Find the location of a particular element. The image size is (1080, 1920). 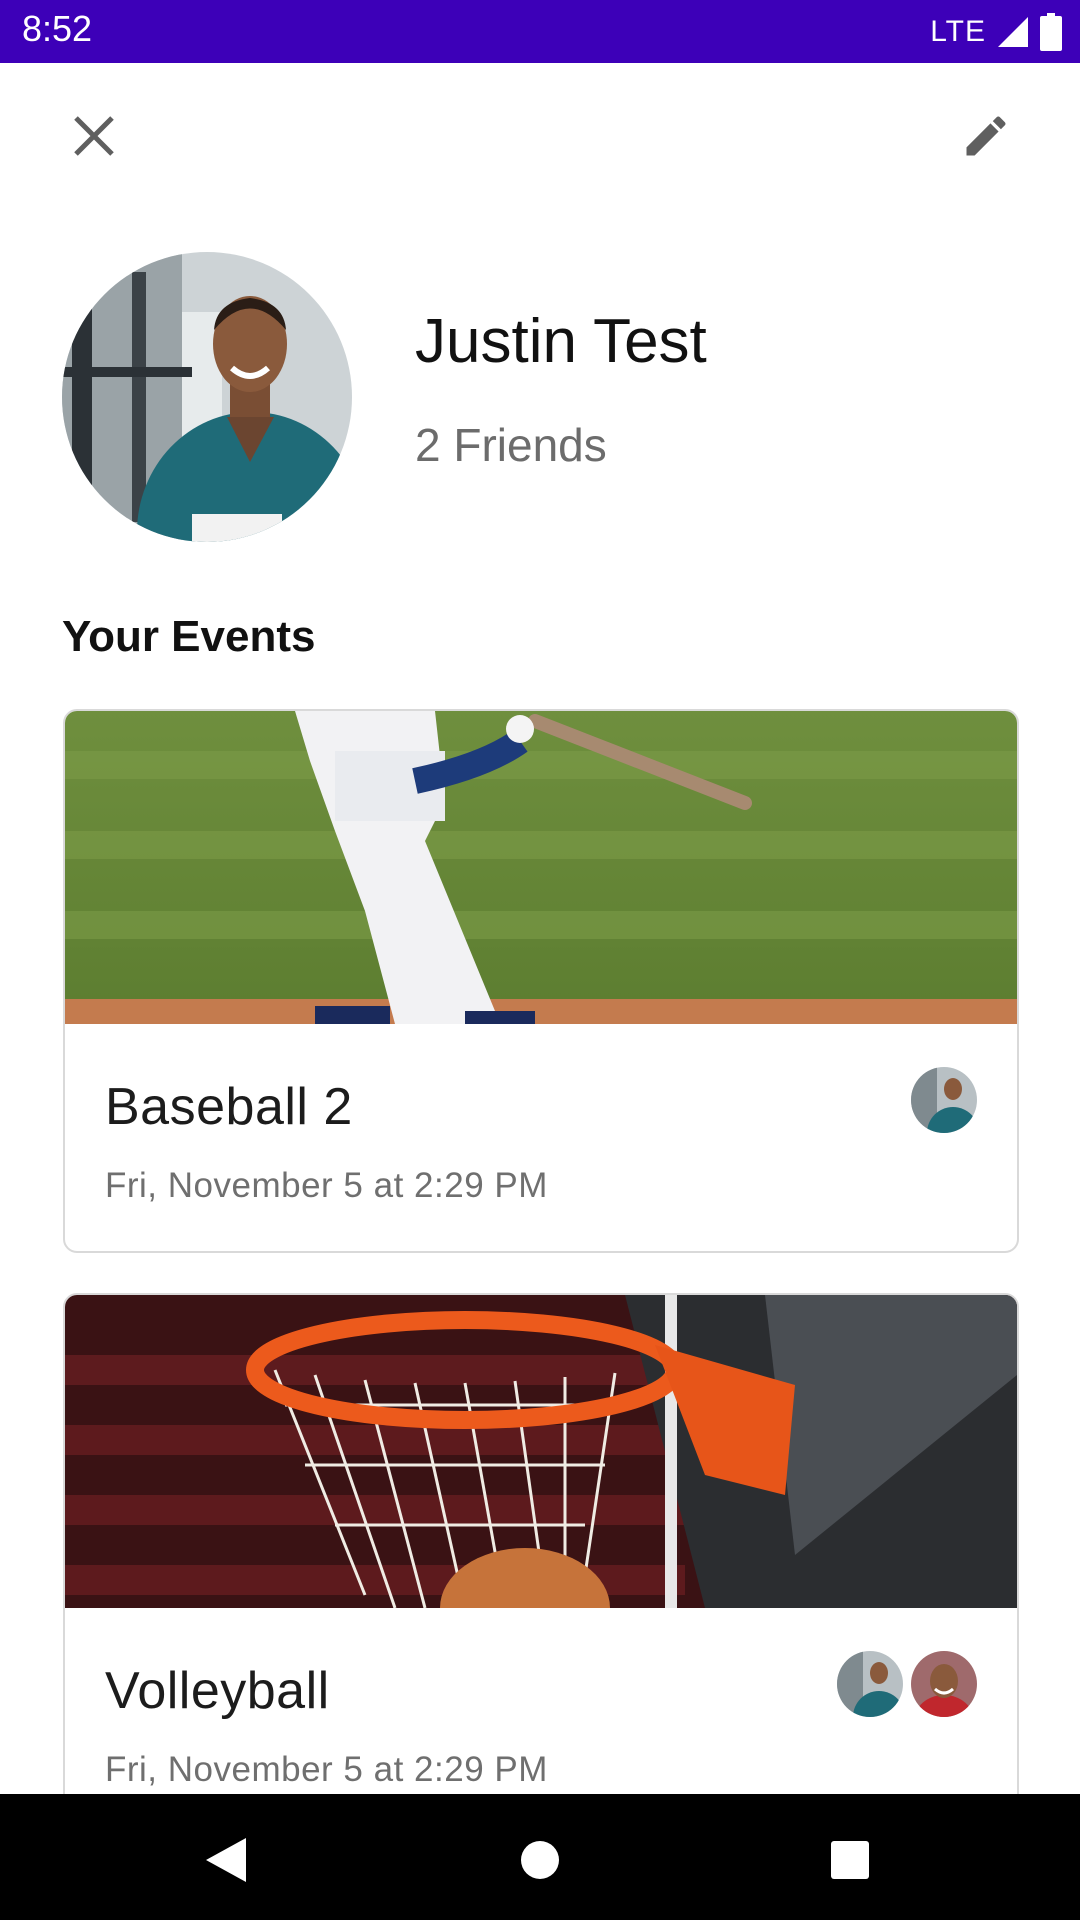

friends-count: 2 Friends is located at coordinates (511, 445).